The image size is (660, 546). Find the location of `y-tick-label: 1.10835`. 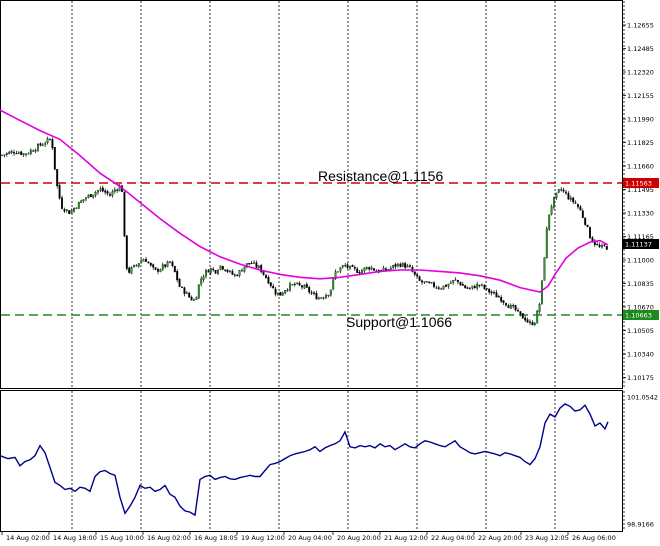

y-tick-label: 1.10835 is located at coordinates (640, 284).